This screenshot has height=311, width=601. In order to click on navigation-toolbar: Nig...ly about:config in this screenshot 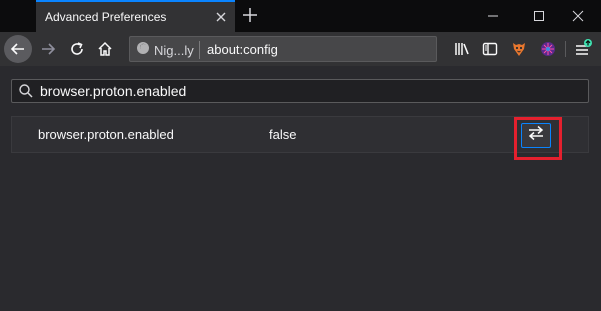, I will do `click(300, 49)`.